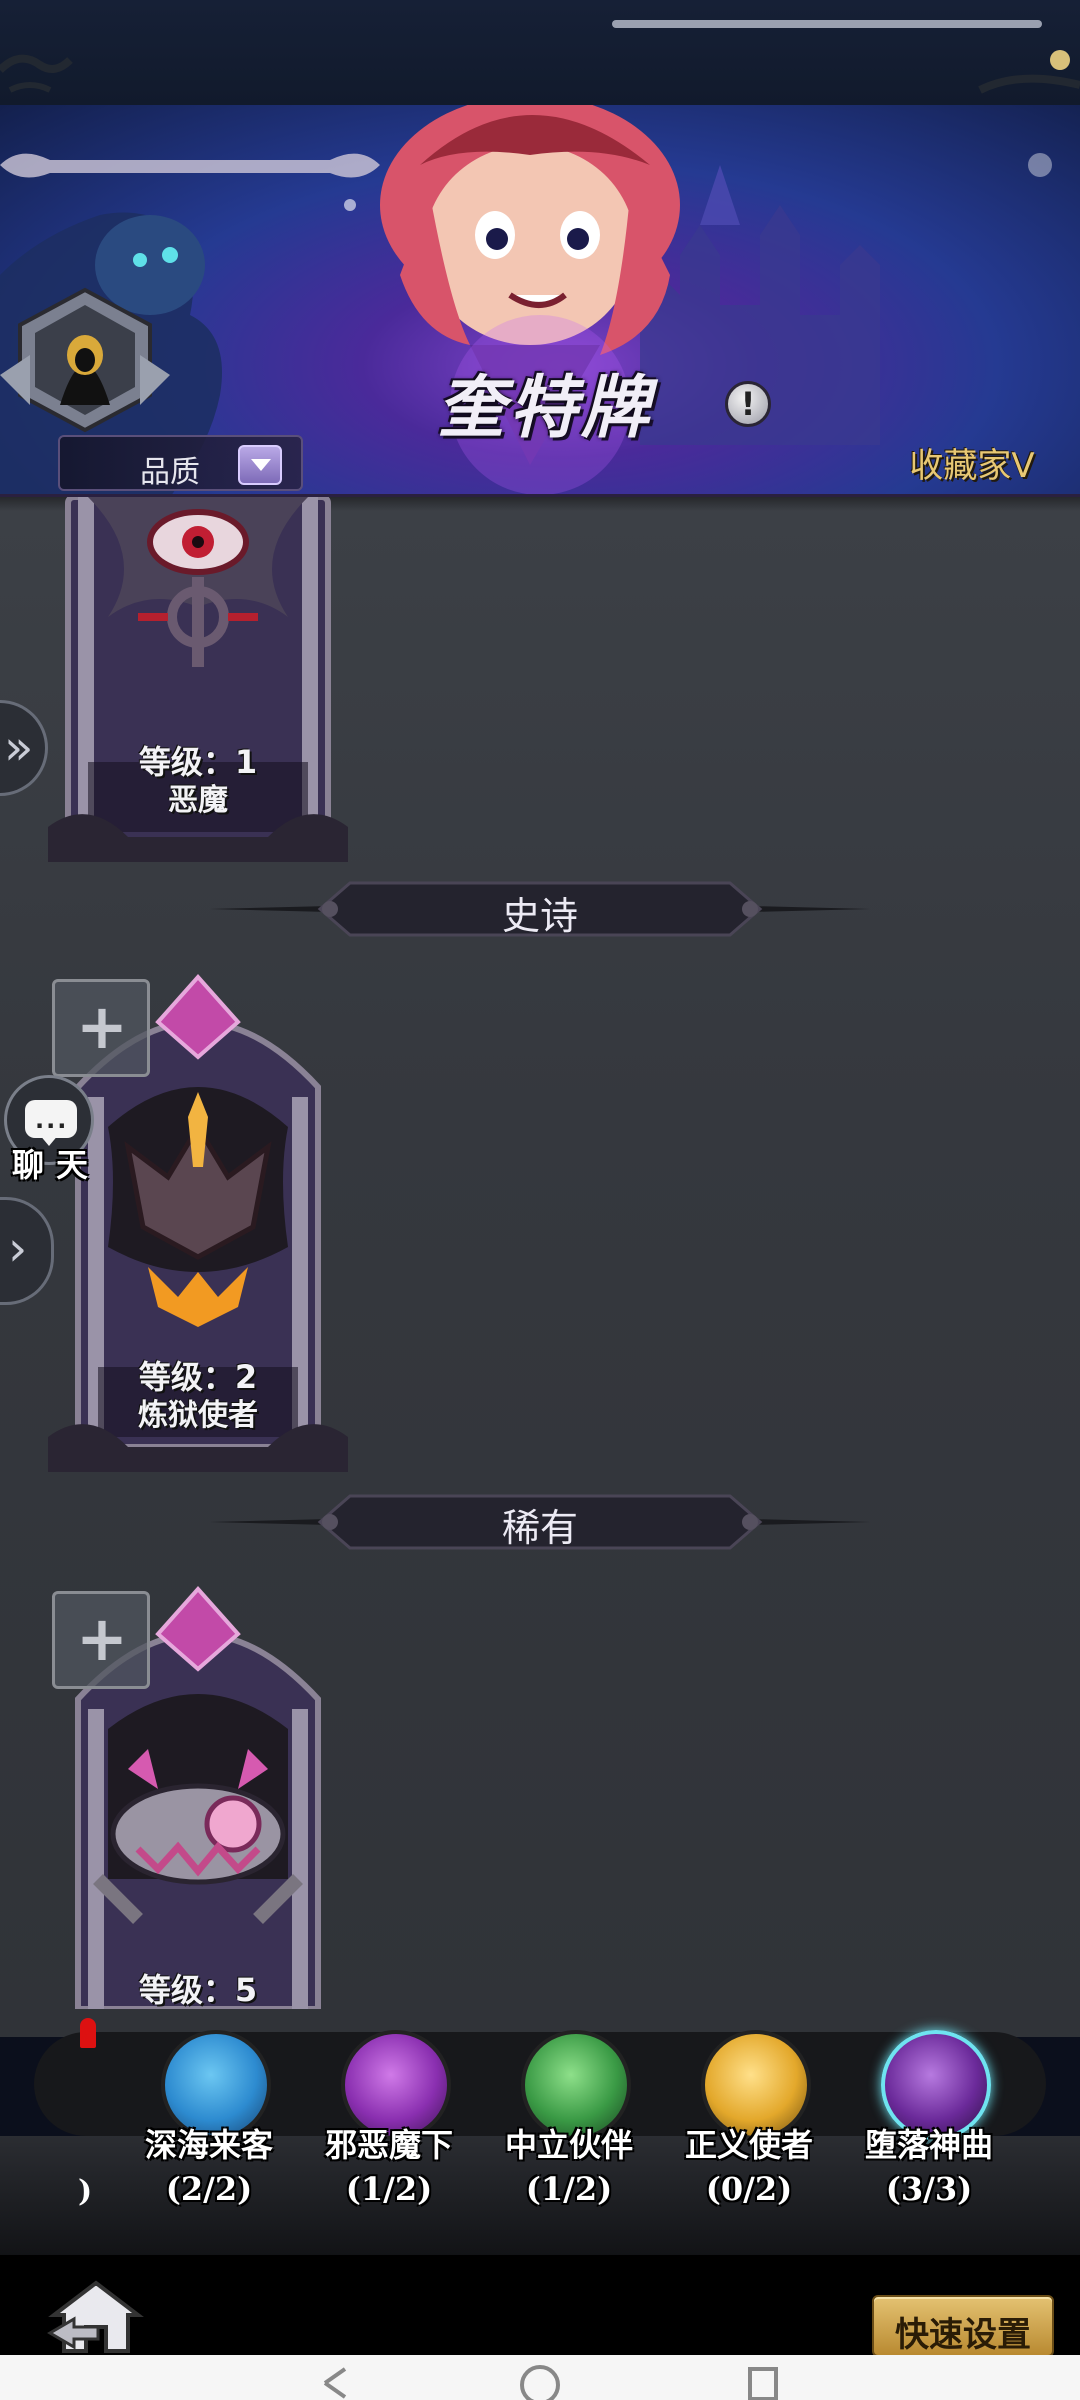 The width and height of the screenshot is (1080, 2400). Describe the element at coordinates (198, 1219) in the screenshot. I see `card-purgatory-envoy: + 等级：2 炼狱使者` at that location.